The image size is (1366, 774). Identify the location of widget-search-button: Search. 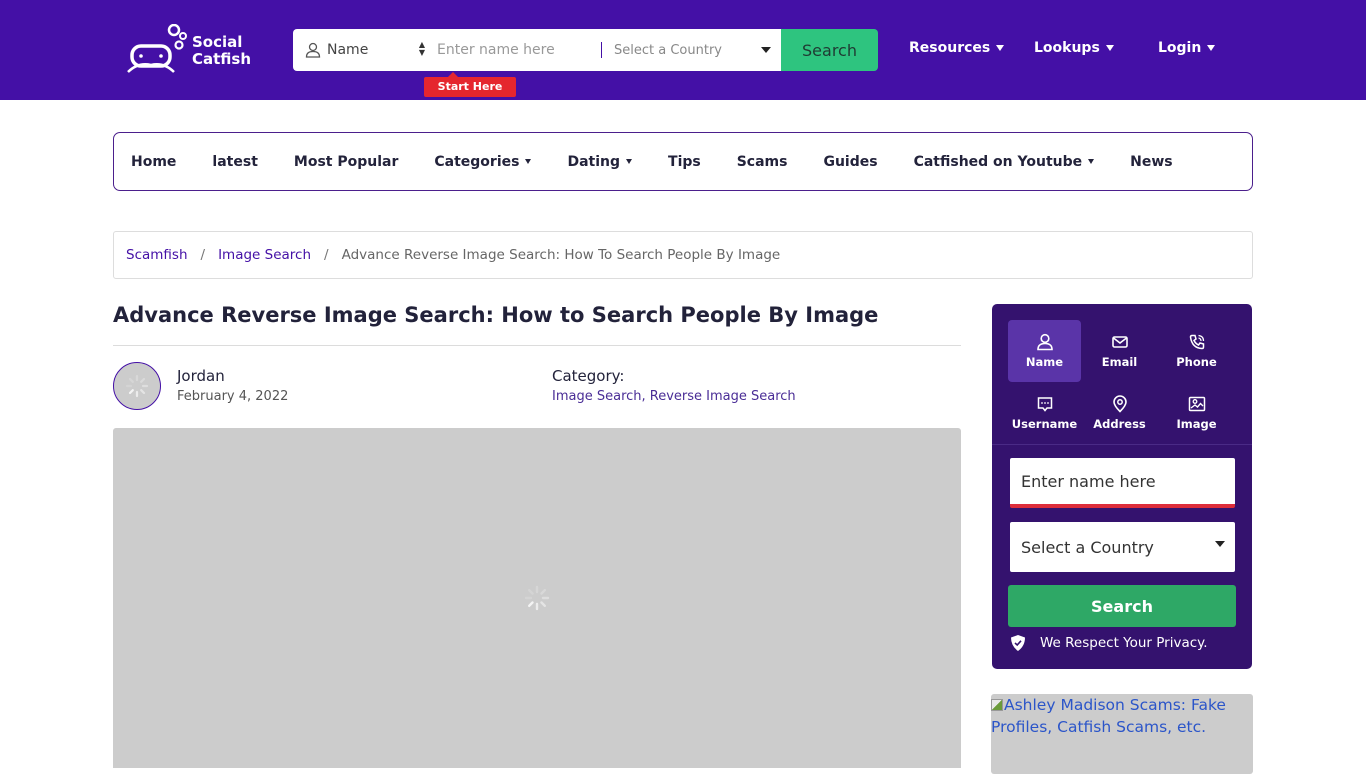
(1122, 606).